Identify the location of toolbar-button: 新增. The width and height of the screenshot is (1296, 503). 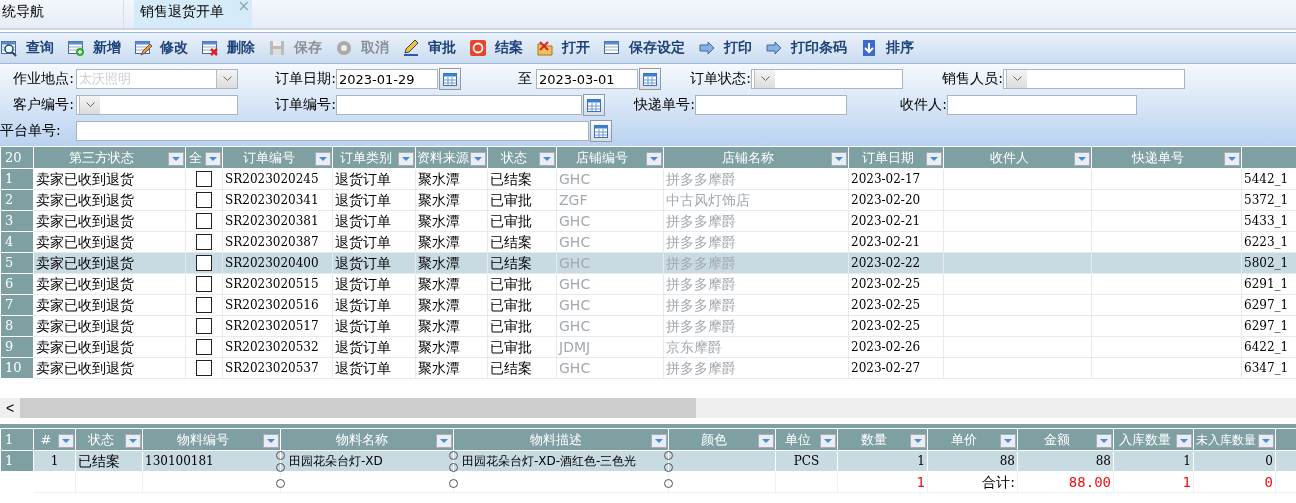
(95, 48).